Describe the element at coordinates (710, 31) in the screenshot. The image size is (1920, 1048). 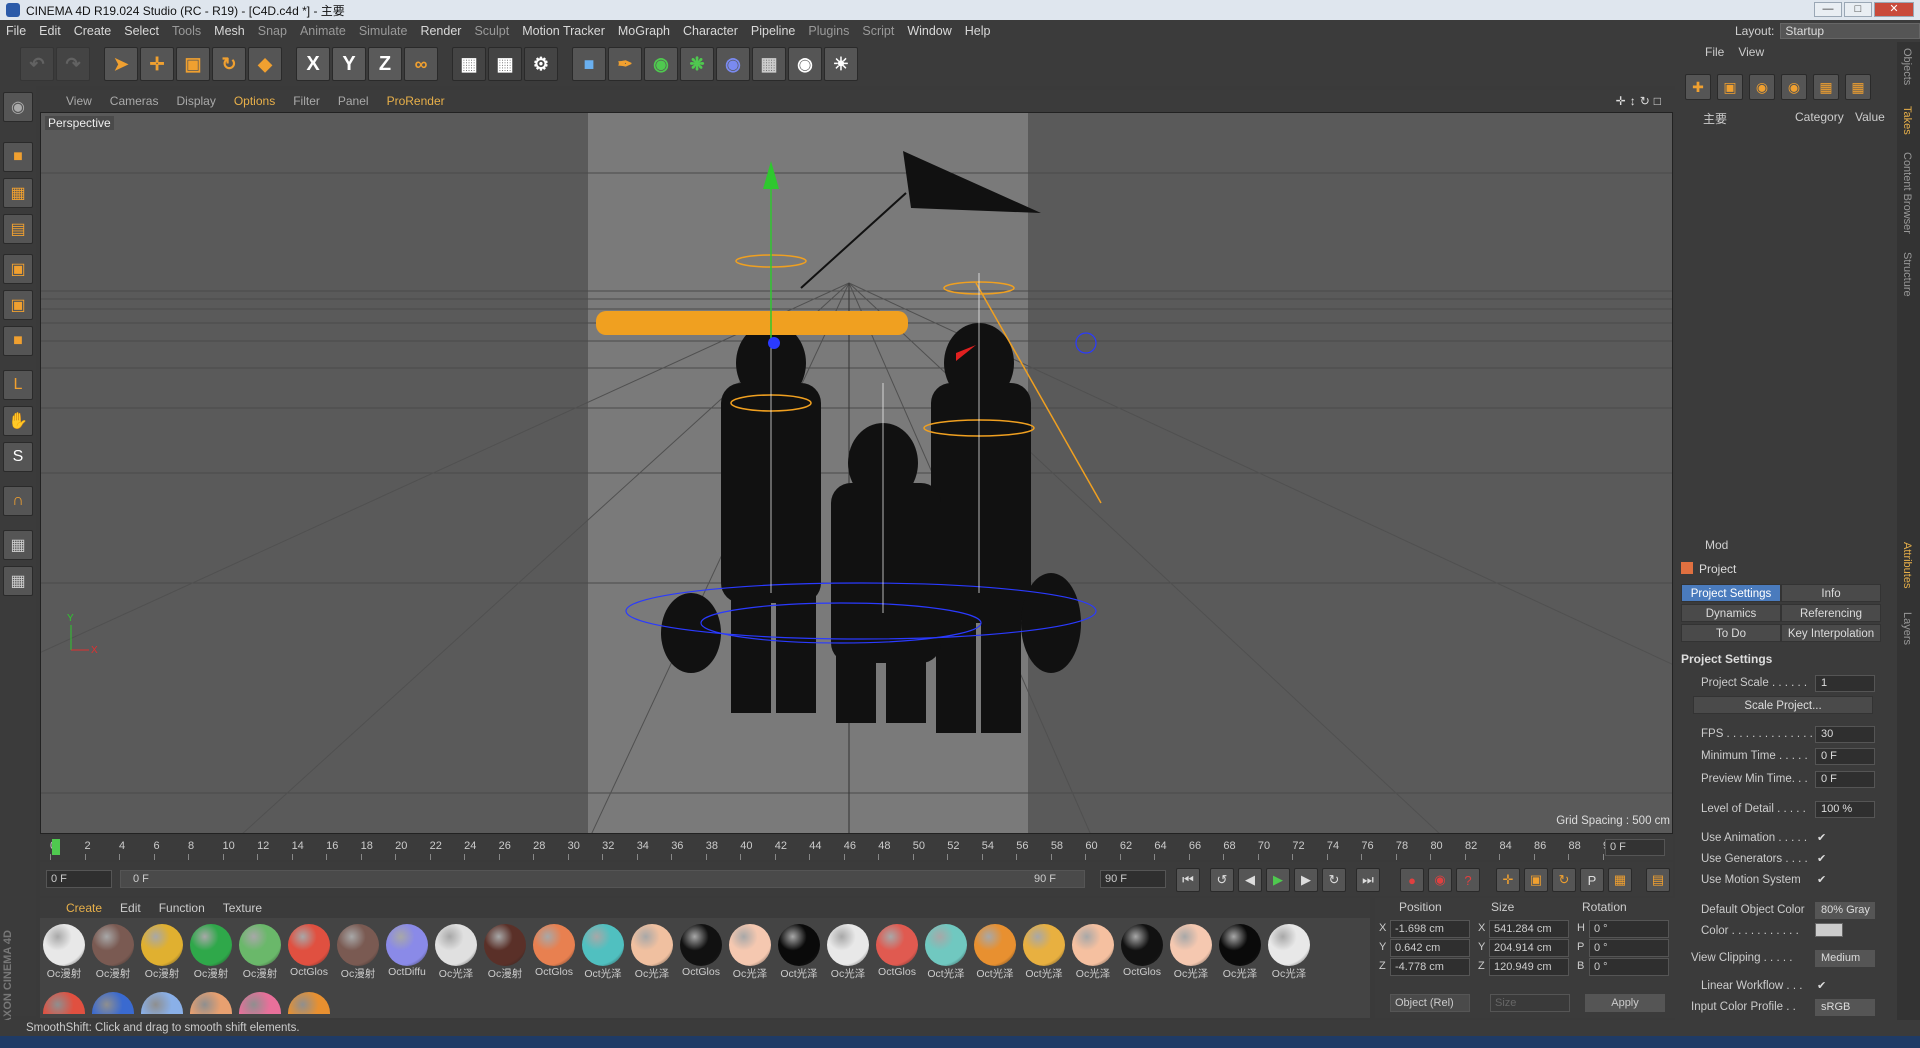
I see `menu-character: Character` at that location.